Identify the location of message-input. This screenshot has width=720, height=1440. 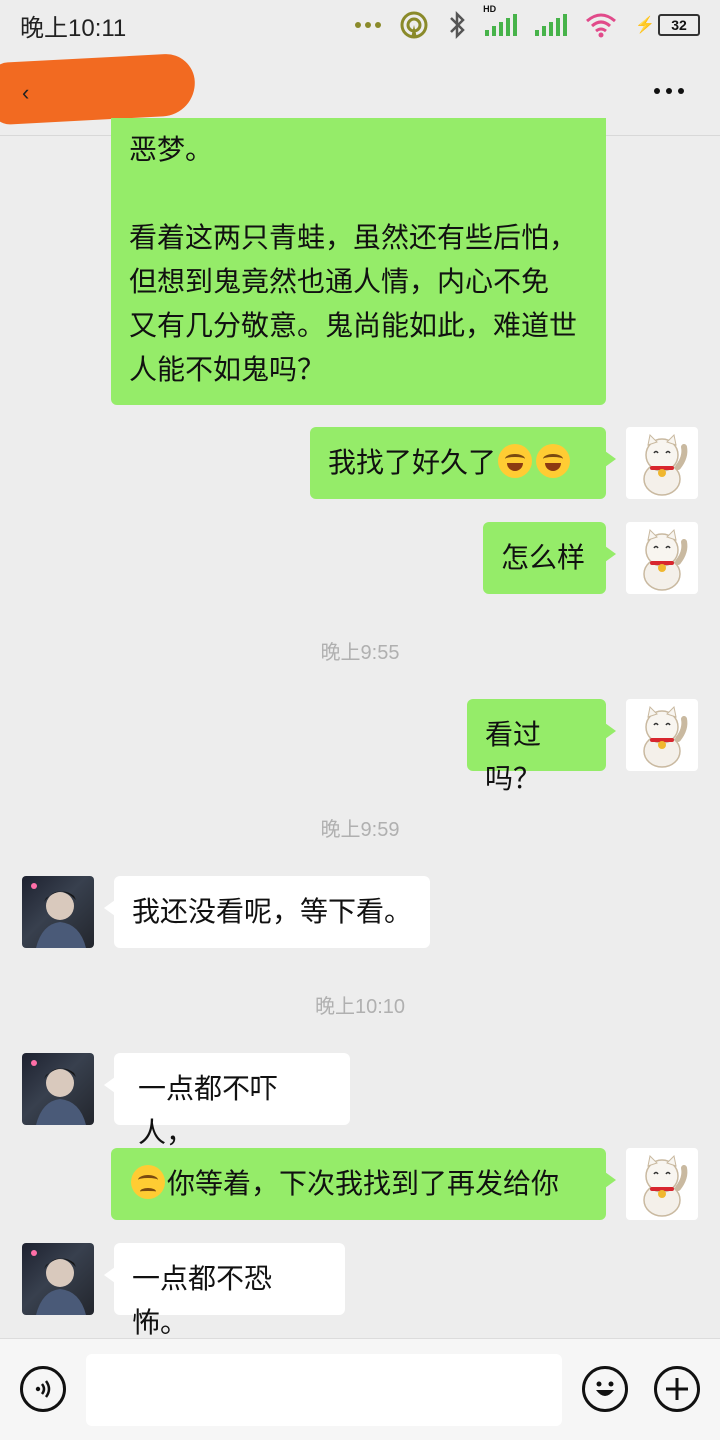
(324, 1390).